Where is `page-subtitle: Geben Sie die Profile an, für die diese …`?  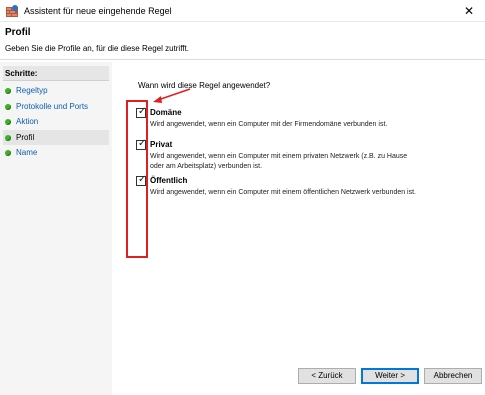 page-subtitle: Geben Sie die Profile an, für die diese … is located at coordinates (97, 48).